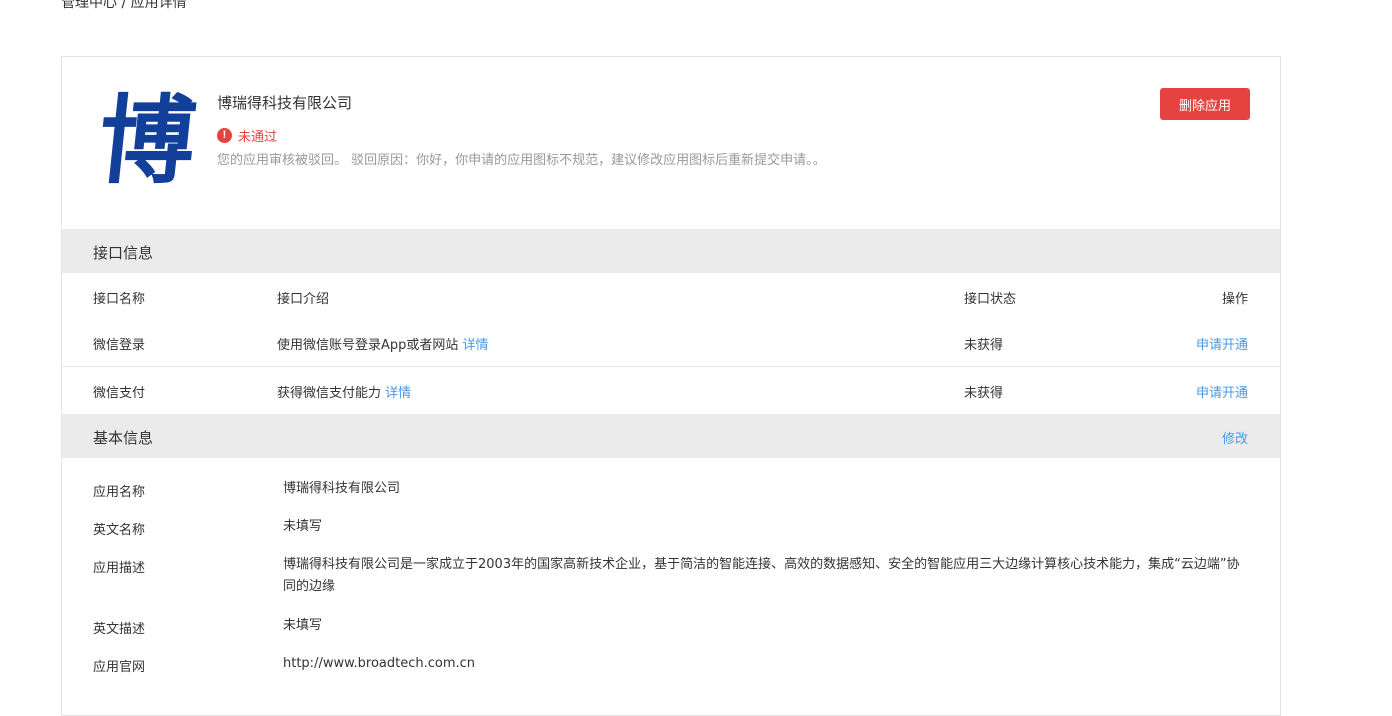 This screenshot has height=716, width=1392. What do you see at coordinates (258, 137) in the screenshot?
I see `status-text: 未通过` at bounding box center [258, 137].